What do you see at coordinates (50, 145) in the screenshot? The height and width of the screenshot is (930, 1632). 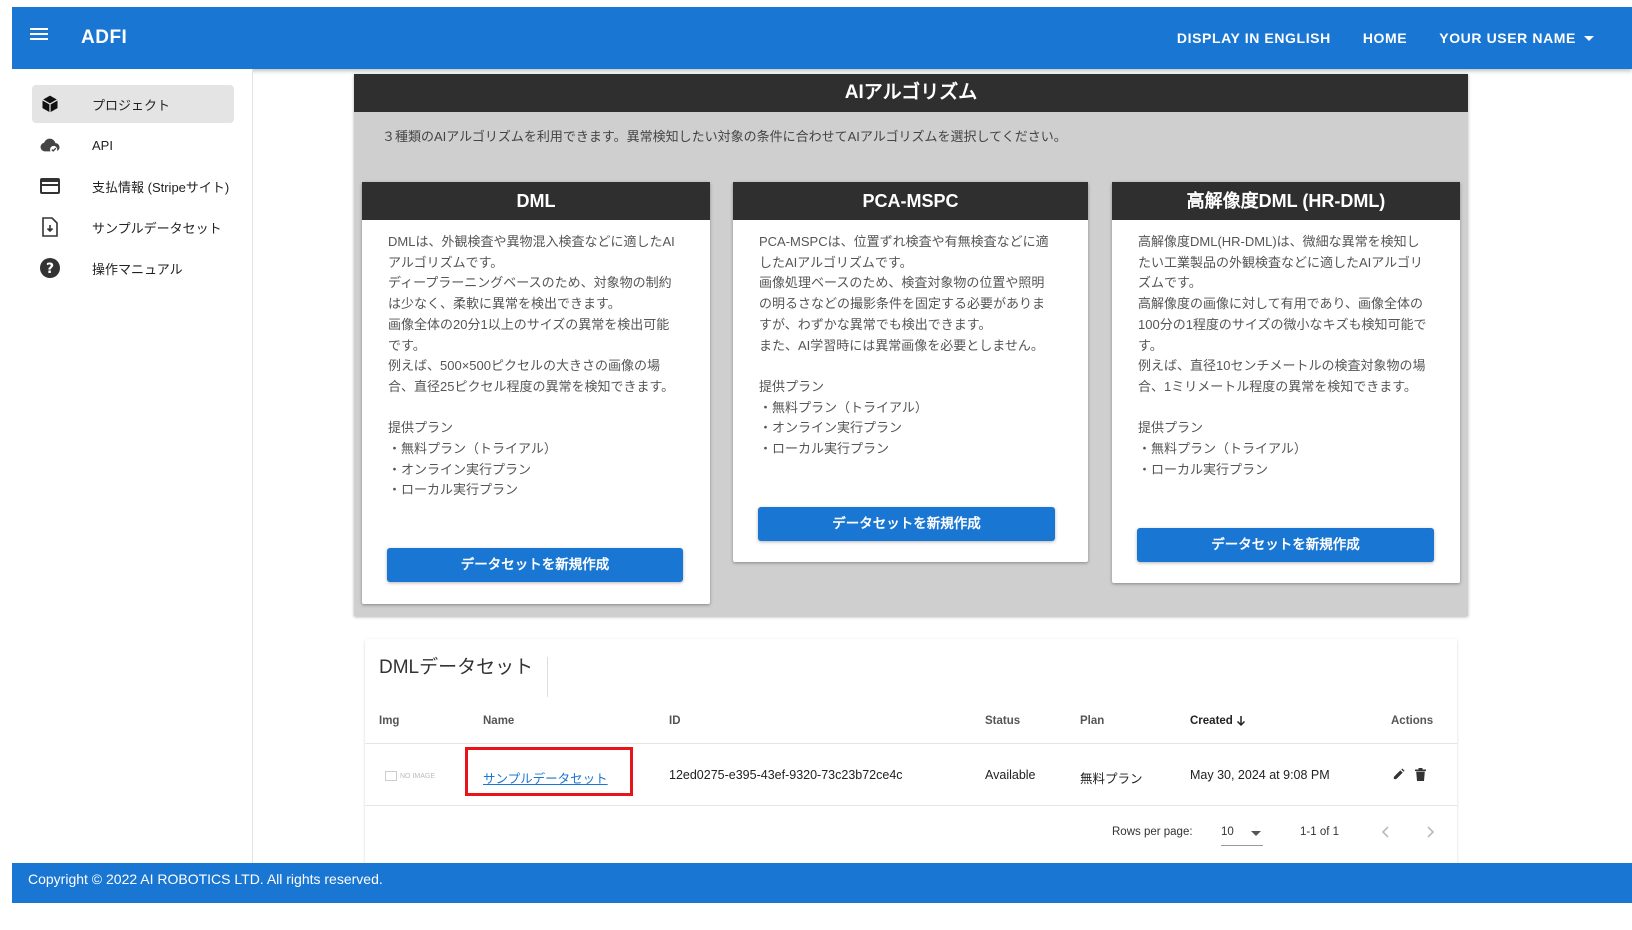 I see `cloud-icon` at bounding box center [50, 145].